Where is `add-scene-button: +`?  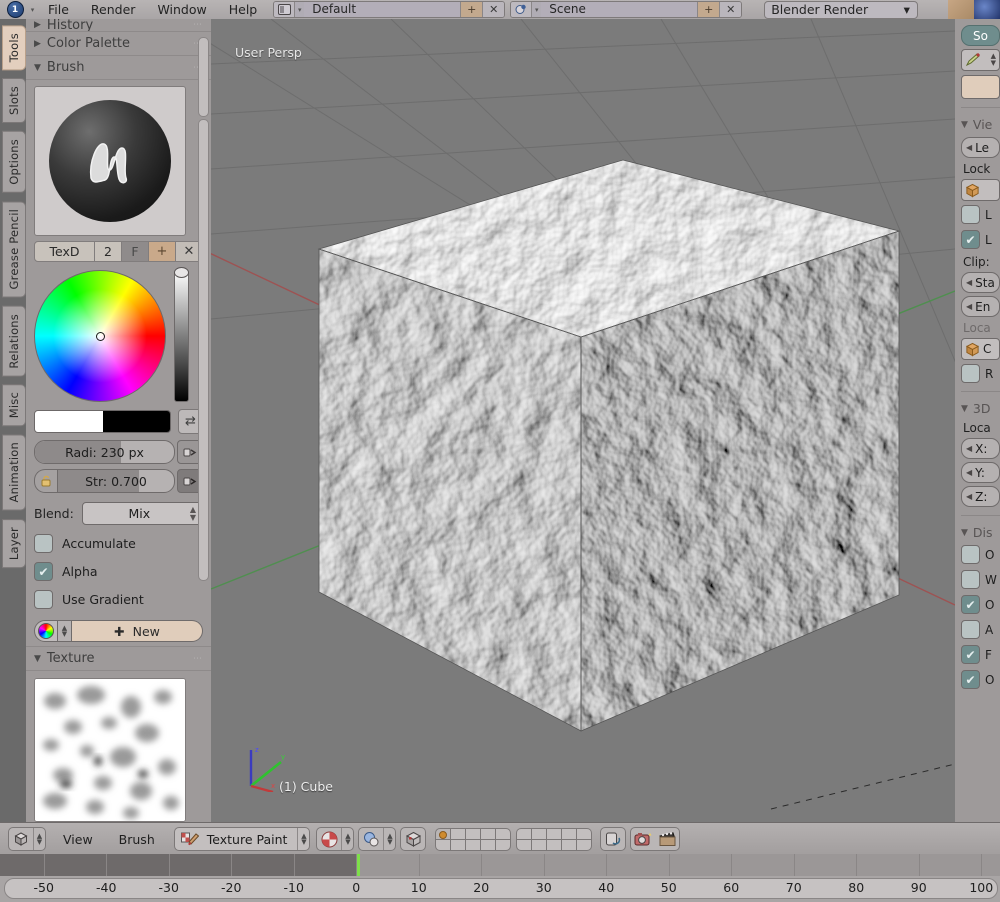
add-scene-button: + is located at coordinates (708, 9).